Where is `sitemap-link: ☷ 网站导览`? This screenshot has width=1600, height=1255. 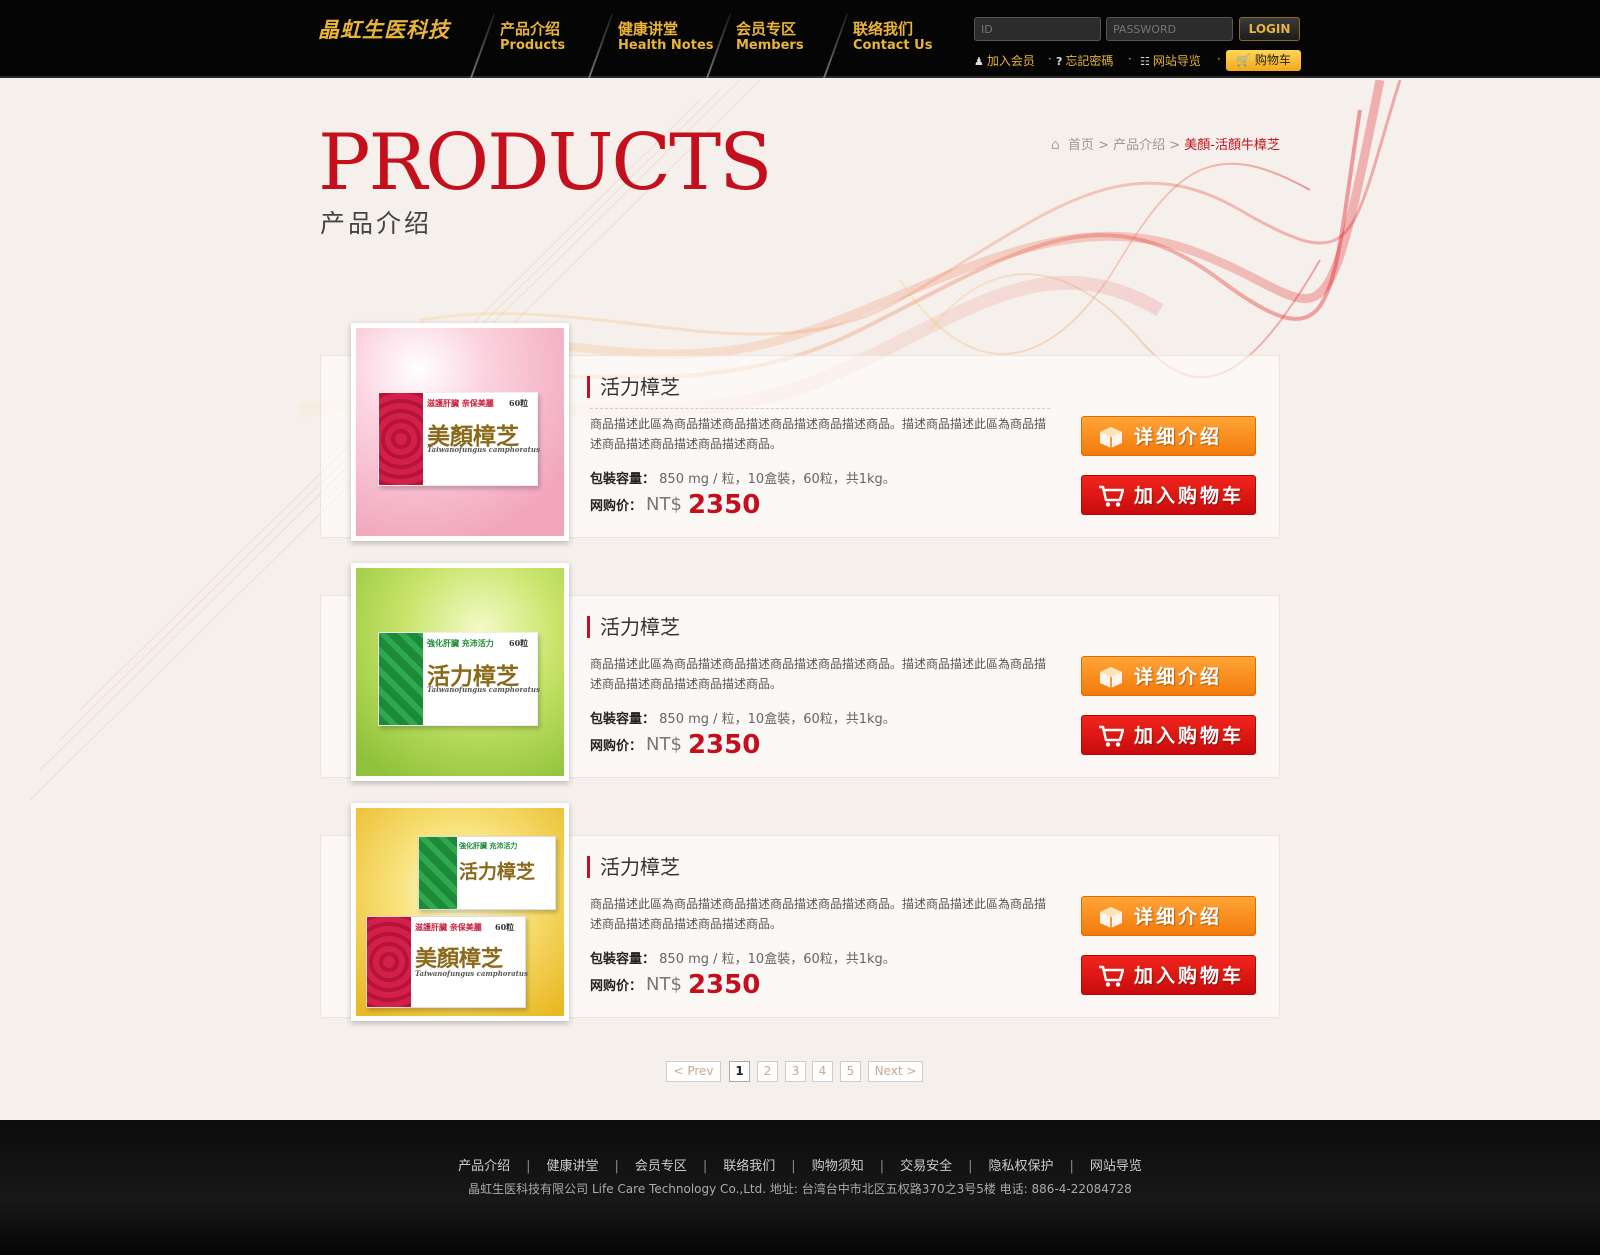
sitemap-link: ☷ 网站导览 is located at coordinates (1170, 60).